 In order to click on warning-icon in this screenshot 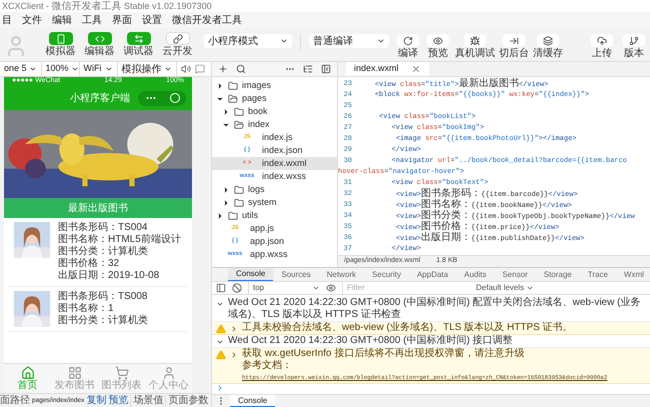, I will do `click(221, 355)`.